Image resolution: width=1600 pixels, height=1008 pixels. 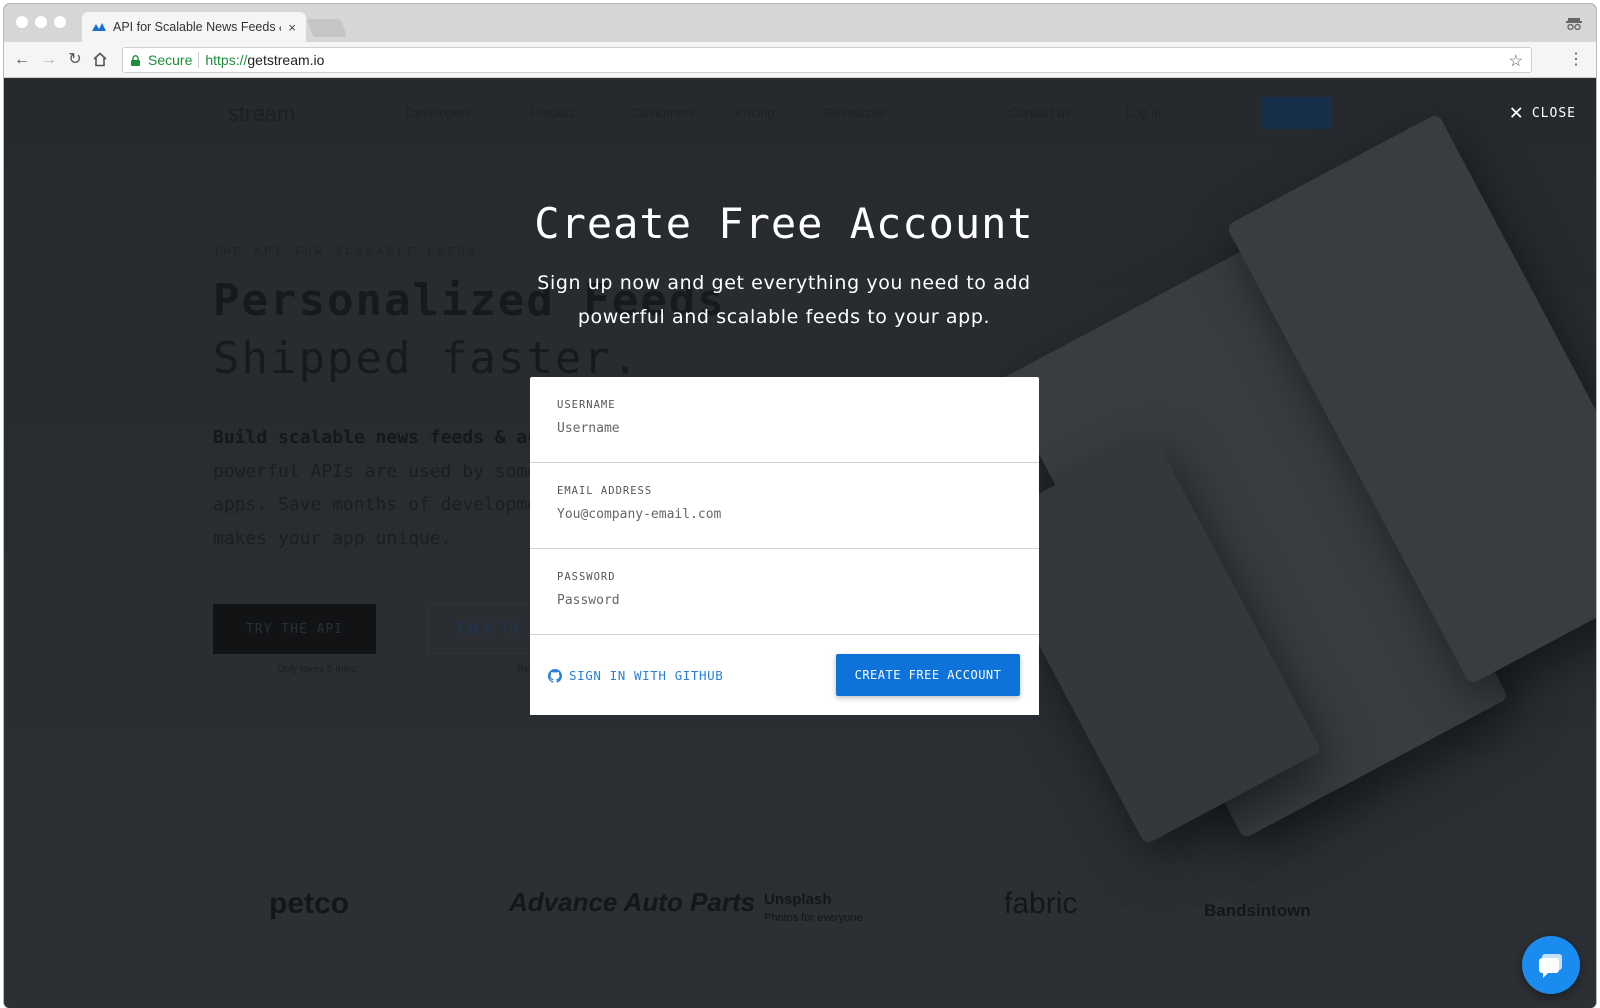 I want to click on github-signin-link: SIGN IN WITH GITHUB, so click(x=635, y=675).